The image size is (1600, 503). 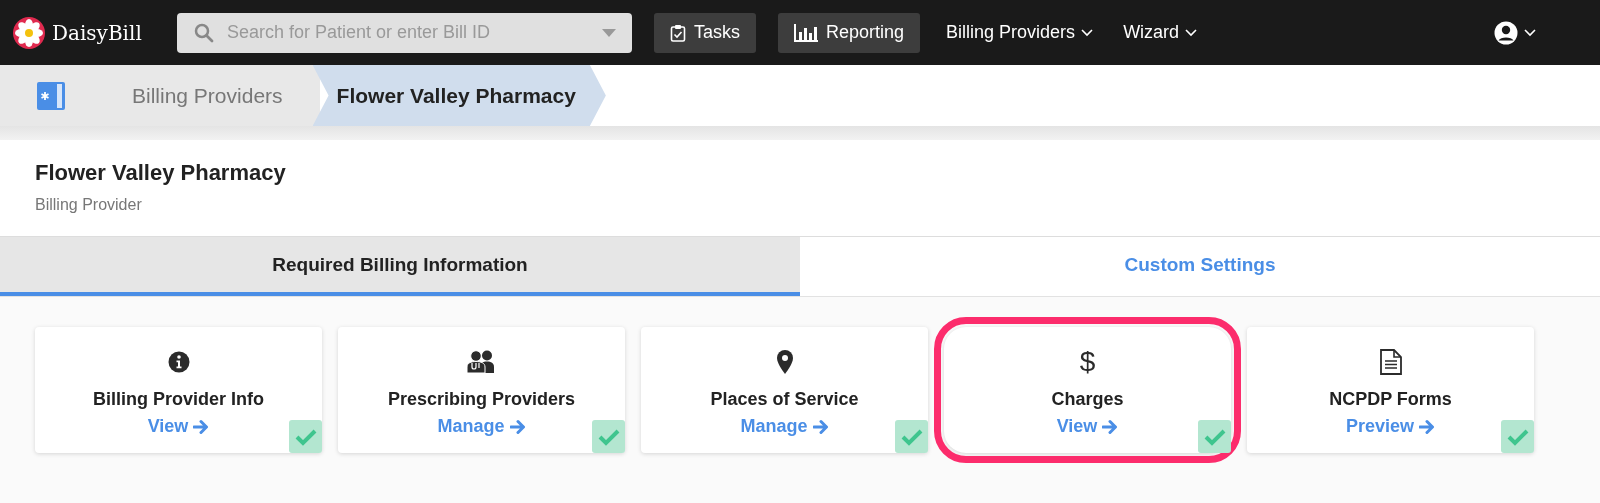 I want to click on nav-menu: Wizard, so click(x=1160, y=32).